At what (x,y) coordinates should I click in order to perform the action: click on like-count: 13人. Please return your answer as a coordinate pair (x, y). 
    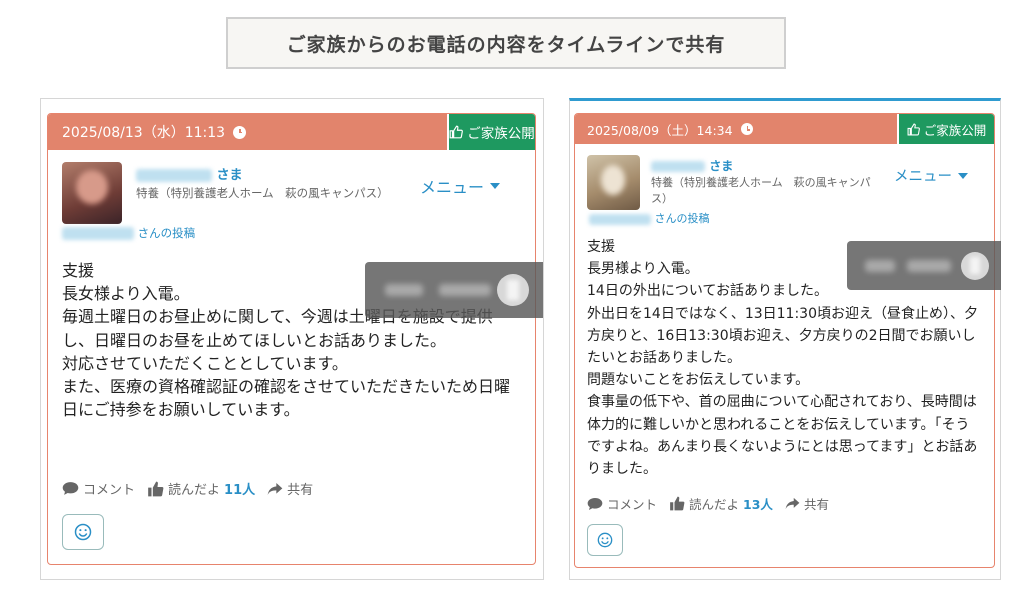
    Looking at the image, I should click on (758, 503).